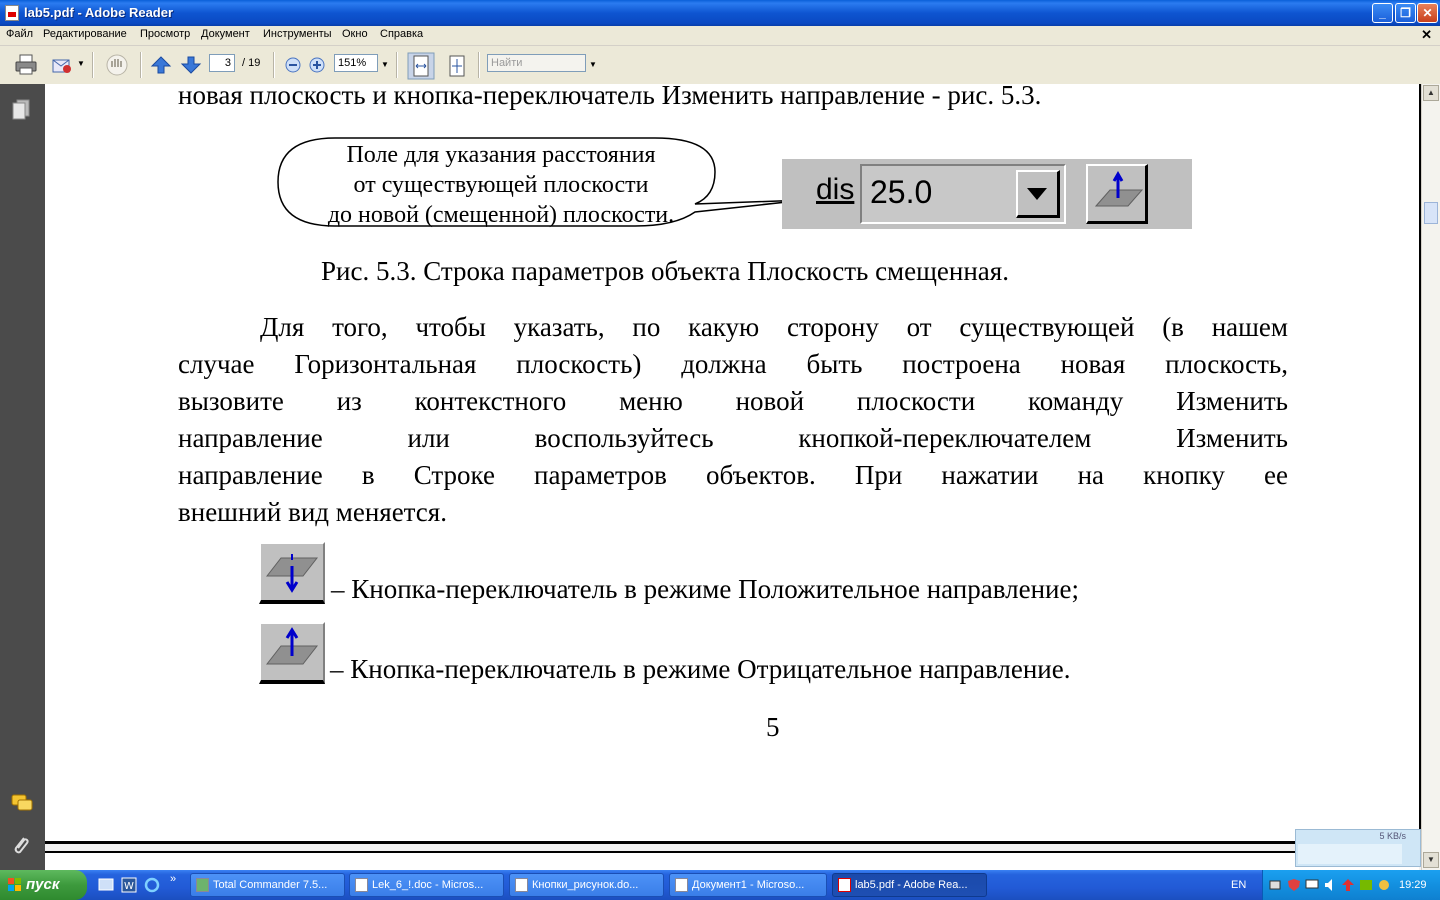 The height and width of the screenshot is (900, 1440). Describe the element at coordinates (81, 63) in the screenshot. I see `email-dropdown-icon: ▼` at that location.